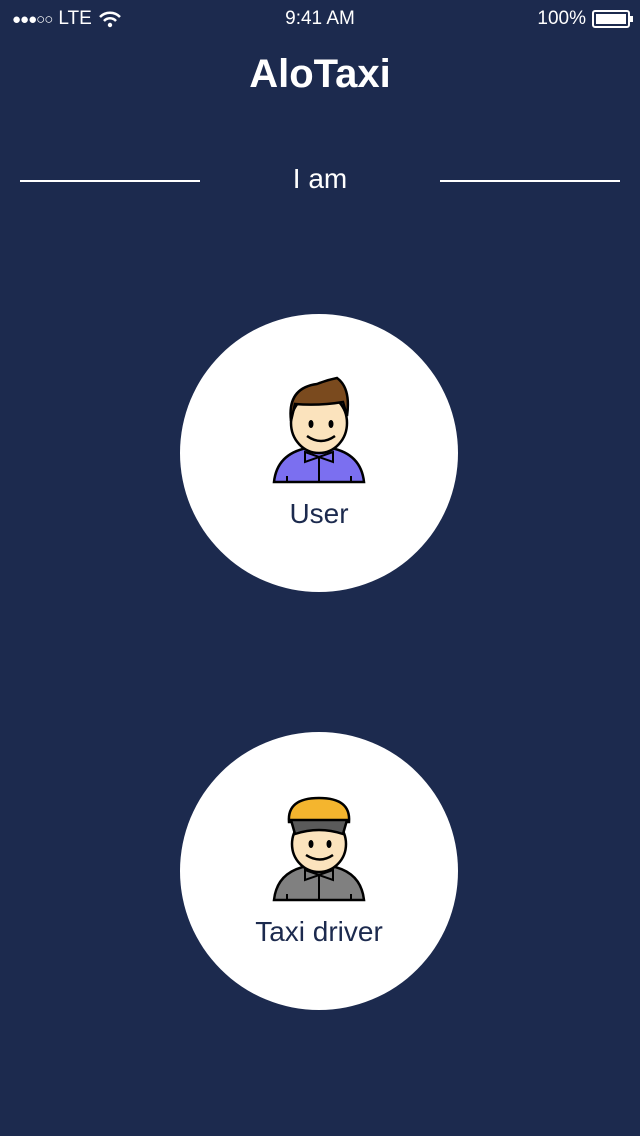 This screenshot has width=640, height=1136. Describe the element at coordinates (320, 20) in the screenshot. I see `status-bar: ●●●○○ LTE 9:41 AM 100%` at that location.